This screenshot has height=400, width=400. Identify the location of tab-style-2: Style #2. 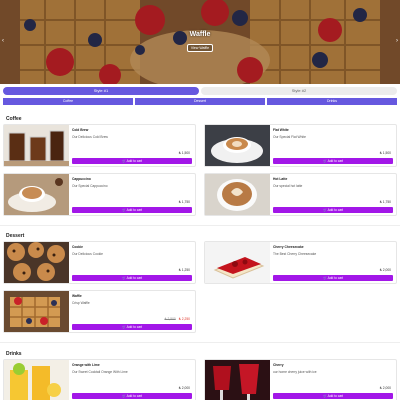
(299, 91).